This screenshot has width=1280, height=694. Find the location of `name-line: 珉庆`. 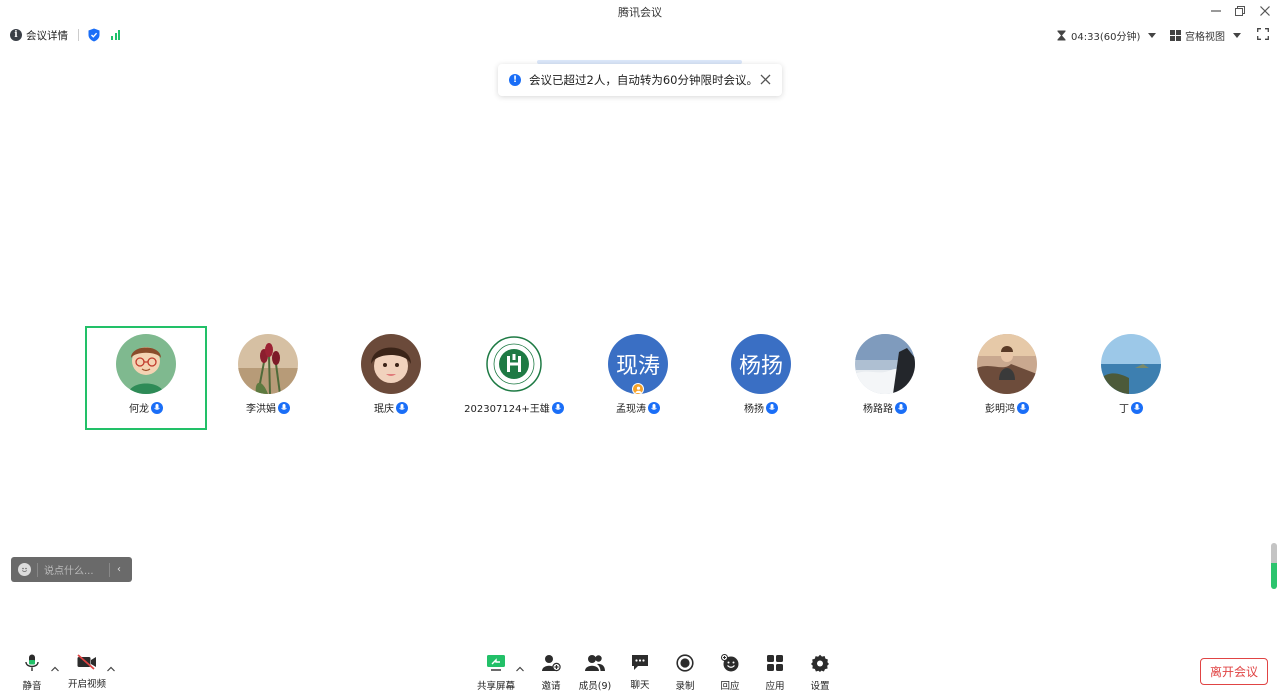

name-line: 珉庆 is located at coordinates (391, 407).